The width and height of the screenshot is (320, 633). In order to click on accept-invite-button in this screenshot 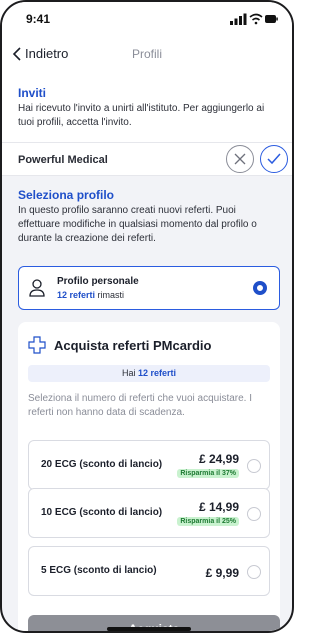, I will do `click(274, 159)`.